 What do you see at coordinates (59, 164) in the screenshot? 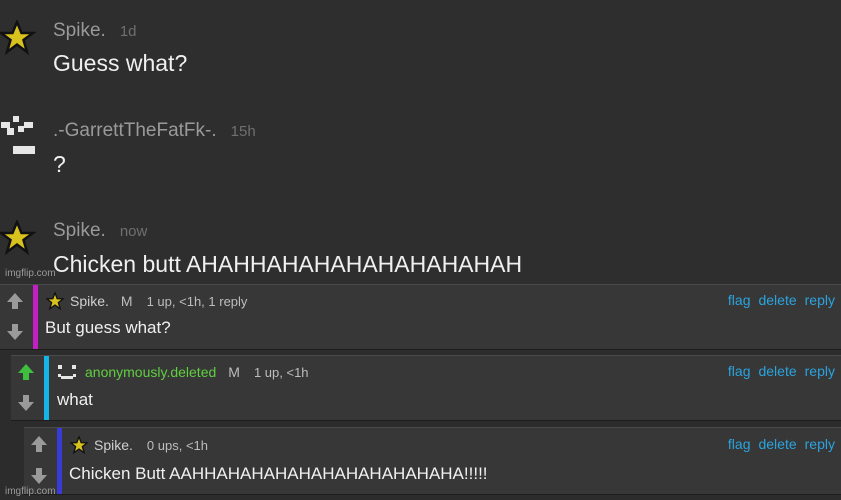
I see `chat-text: ?` at bounding box center [59, 164].